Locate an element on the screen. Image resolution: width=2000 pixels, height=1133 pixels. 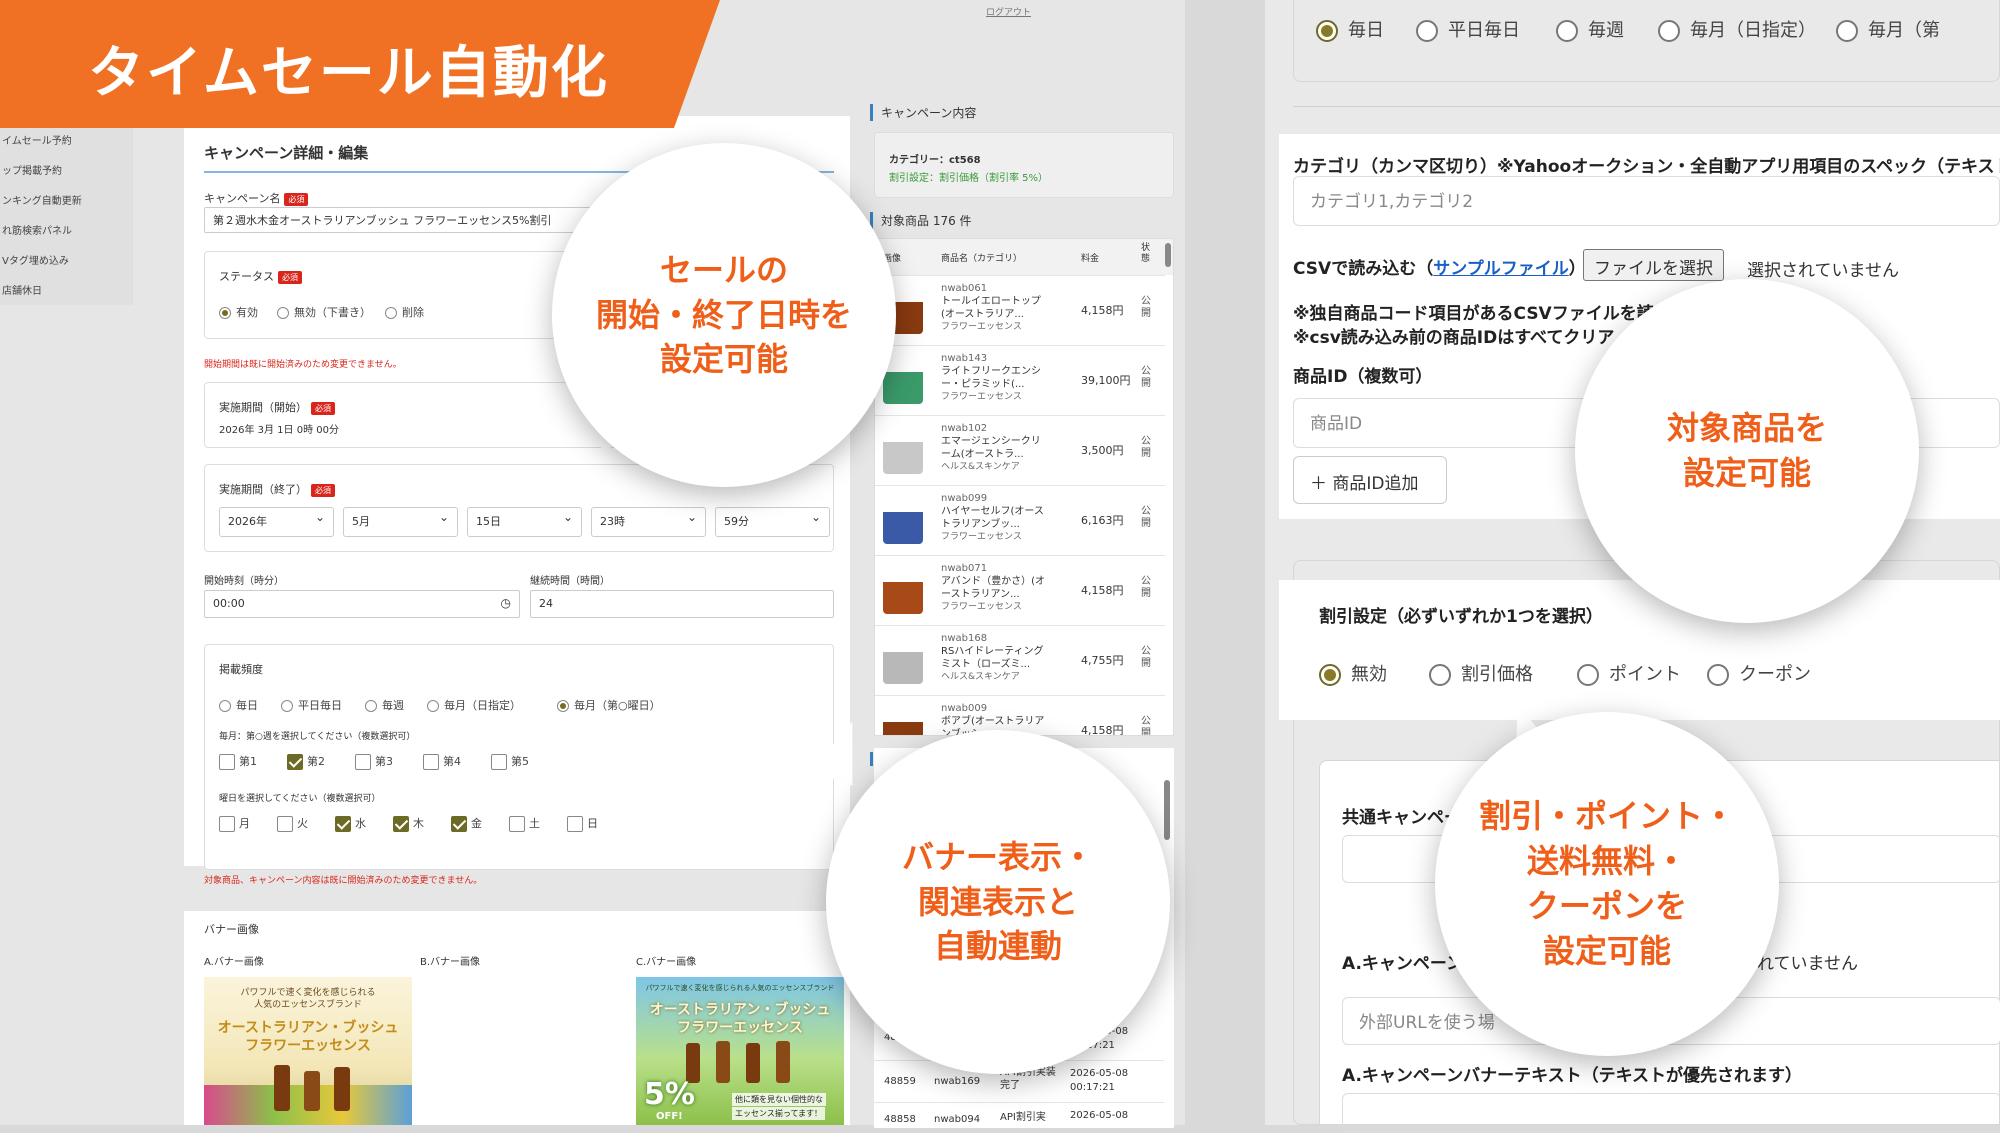
end-year-select: 2026年 is located at coordinates (276, 522).